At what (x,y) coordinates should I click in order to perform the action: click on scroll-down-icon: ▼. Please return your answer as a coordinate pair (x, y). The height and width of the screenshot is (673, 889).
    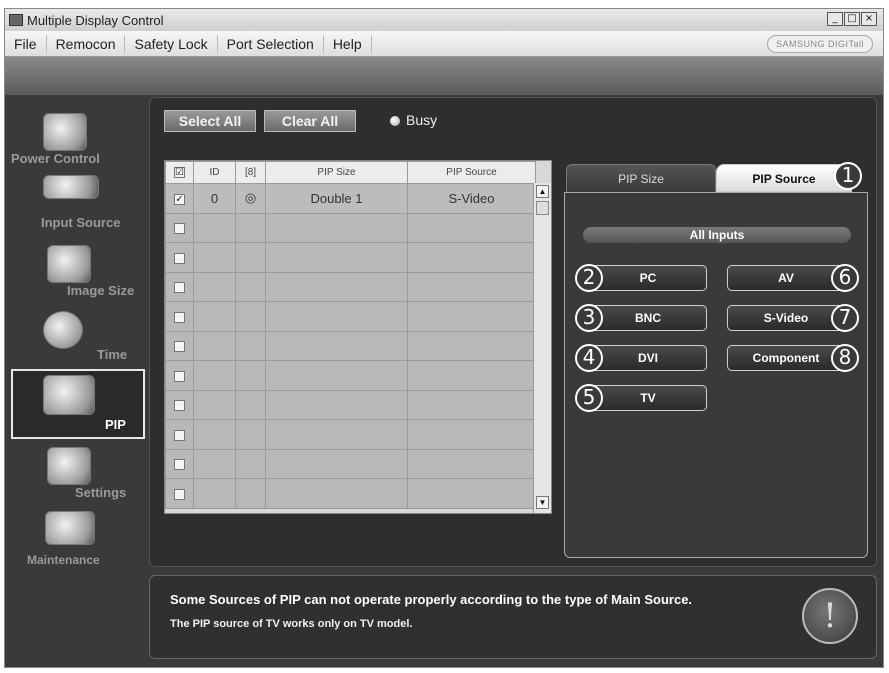
    Looking at the image, I should click on (542, 502).